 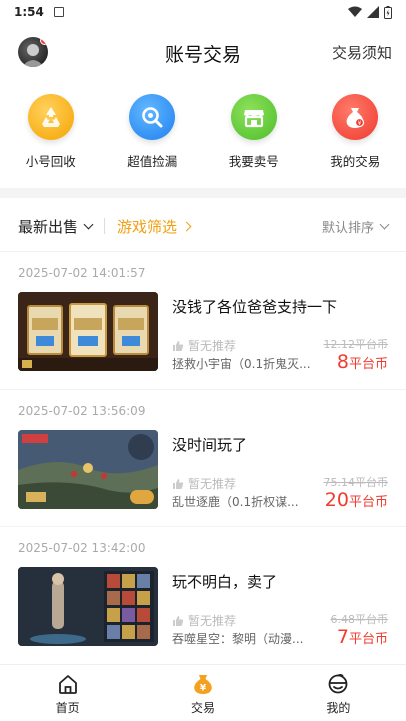 What do you see at coordinates (202, 708) in the screenshot?
I see `tab-label: 交易` at bounding box center [202, 708].